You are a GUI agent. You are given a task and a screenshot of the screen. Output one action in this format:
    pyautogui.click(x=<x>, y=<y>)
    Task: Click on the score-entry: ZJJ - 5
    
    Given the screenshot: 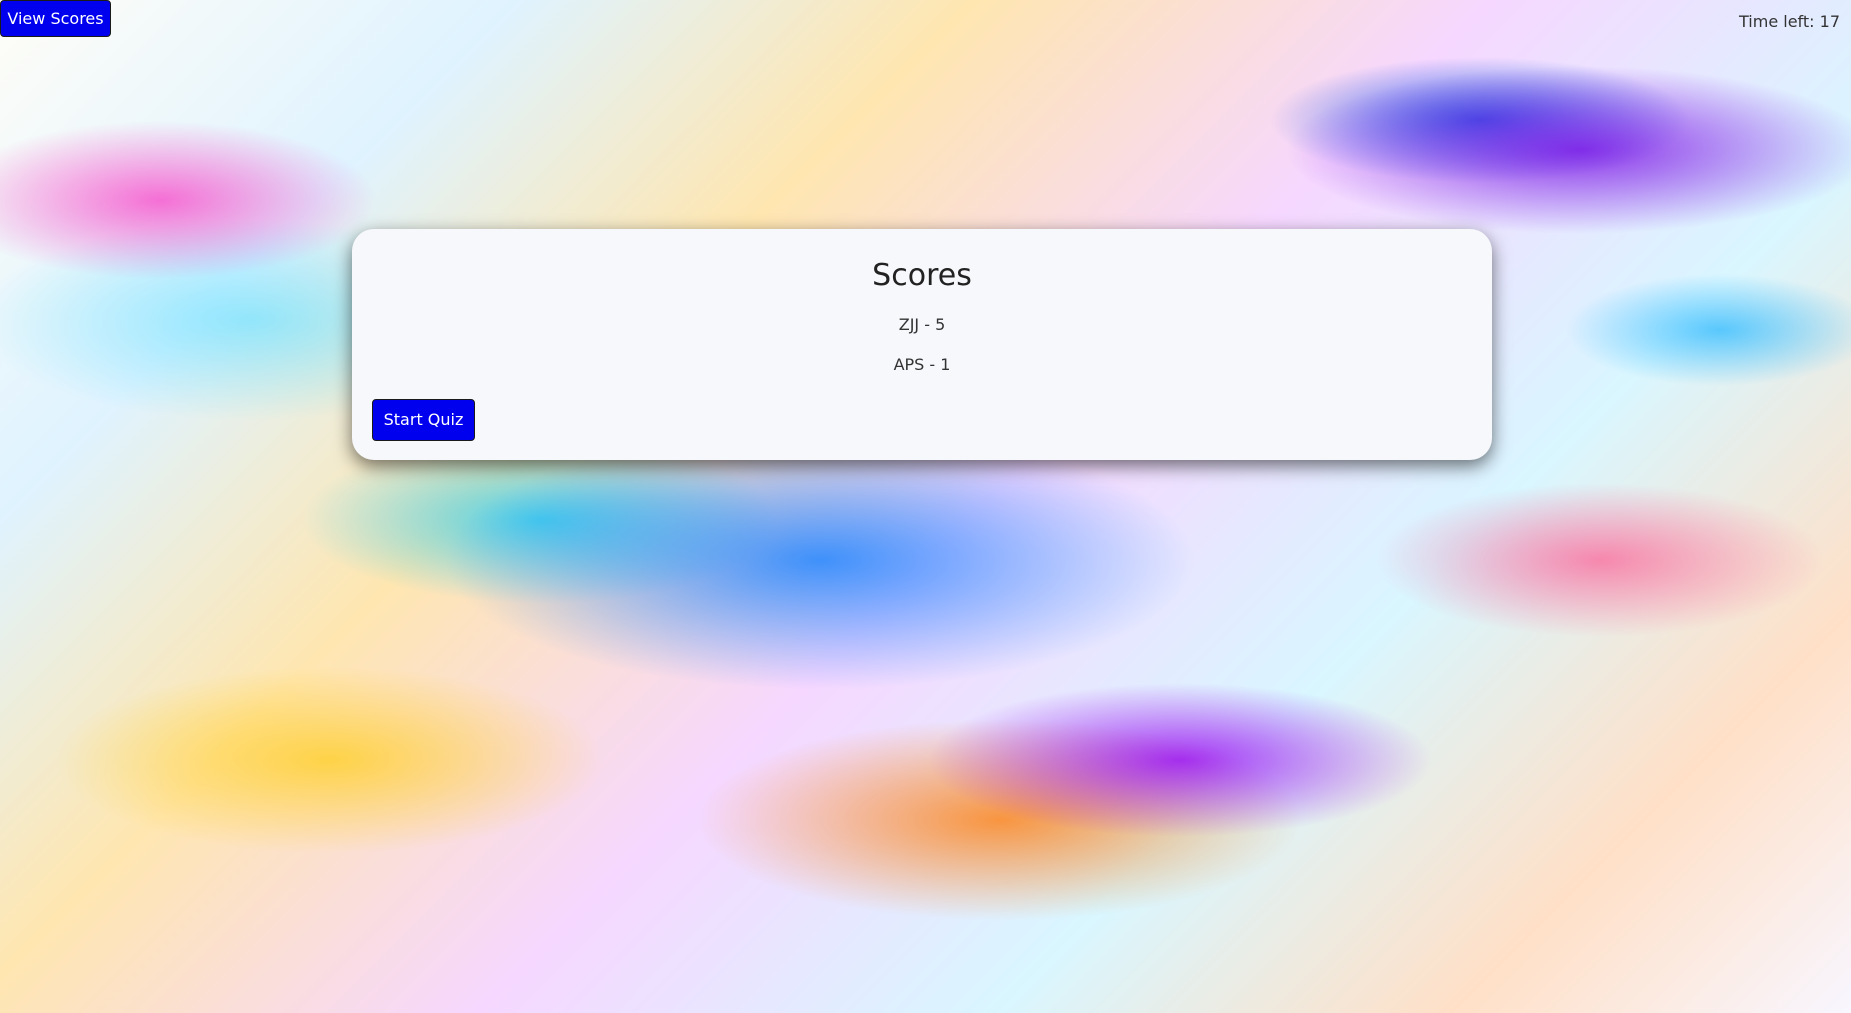 What is the action you would take?
    pyautogui.click(x=922, y=324)
    